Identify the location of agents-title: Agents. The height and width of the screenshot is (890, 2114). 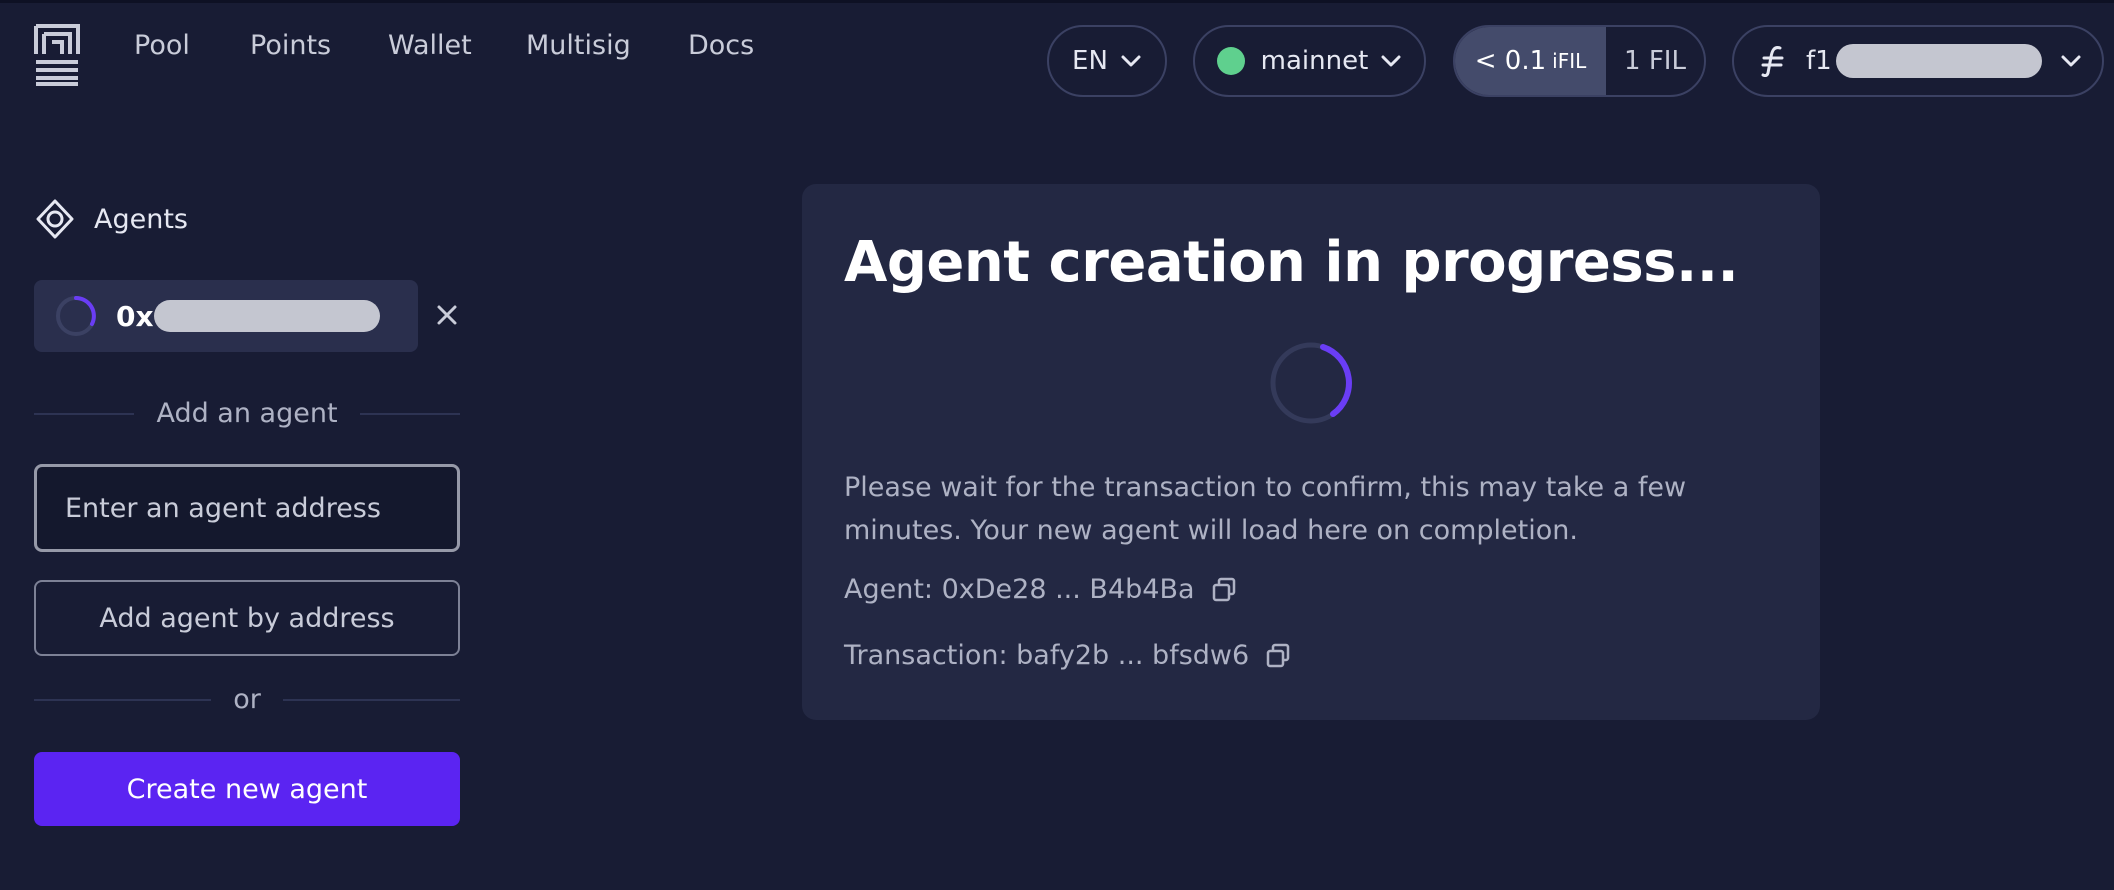
(141, 219).